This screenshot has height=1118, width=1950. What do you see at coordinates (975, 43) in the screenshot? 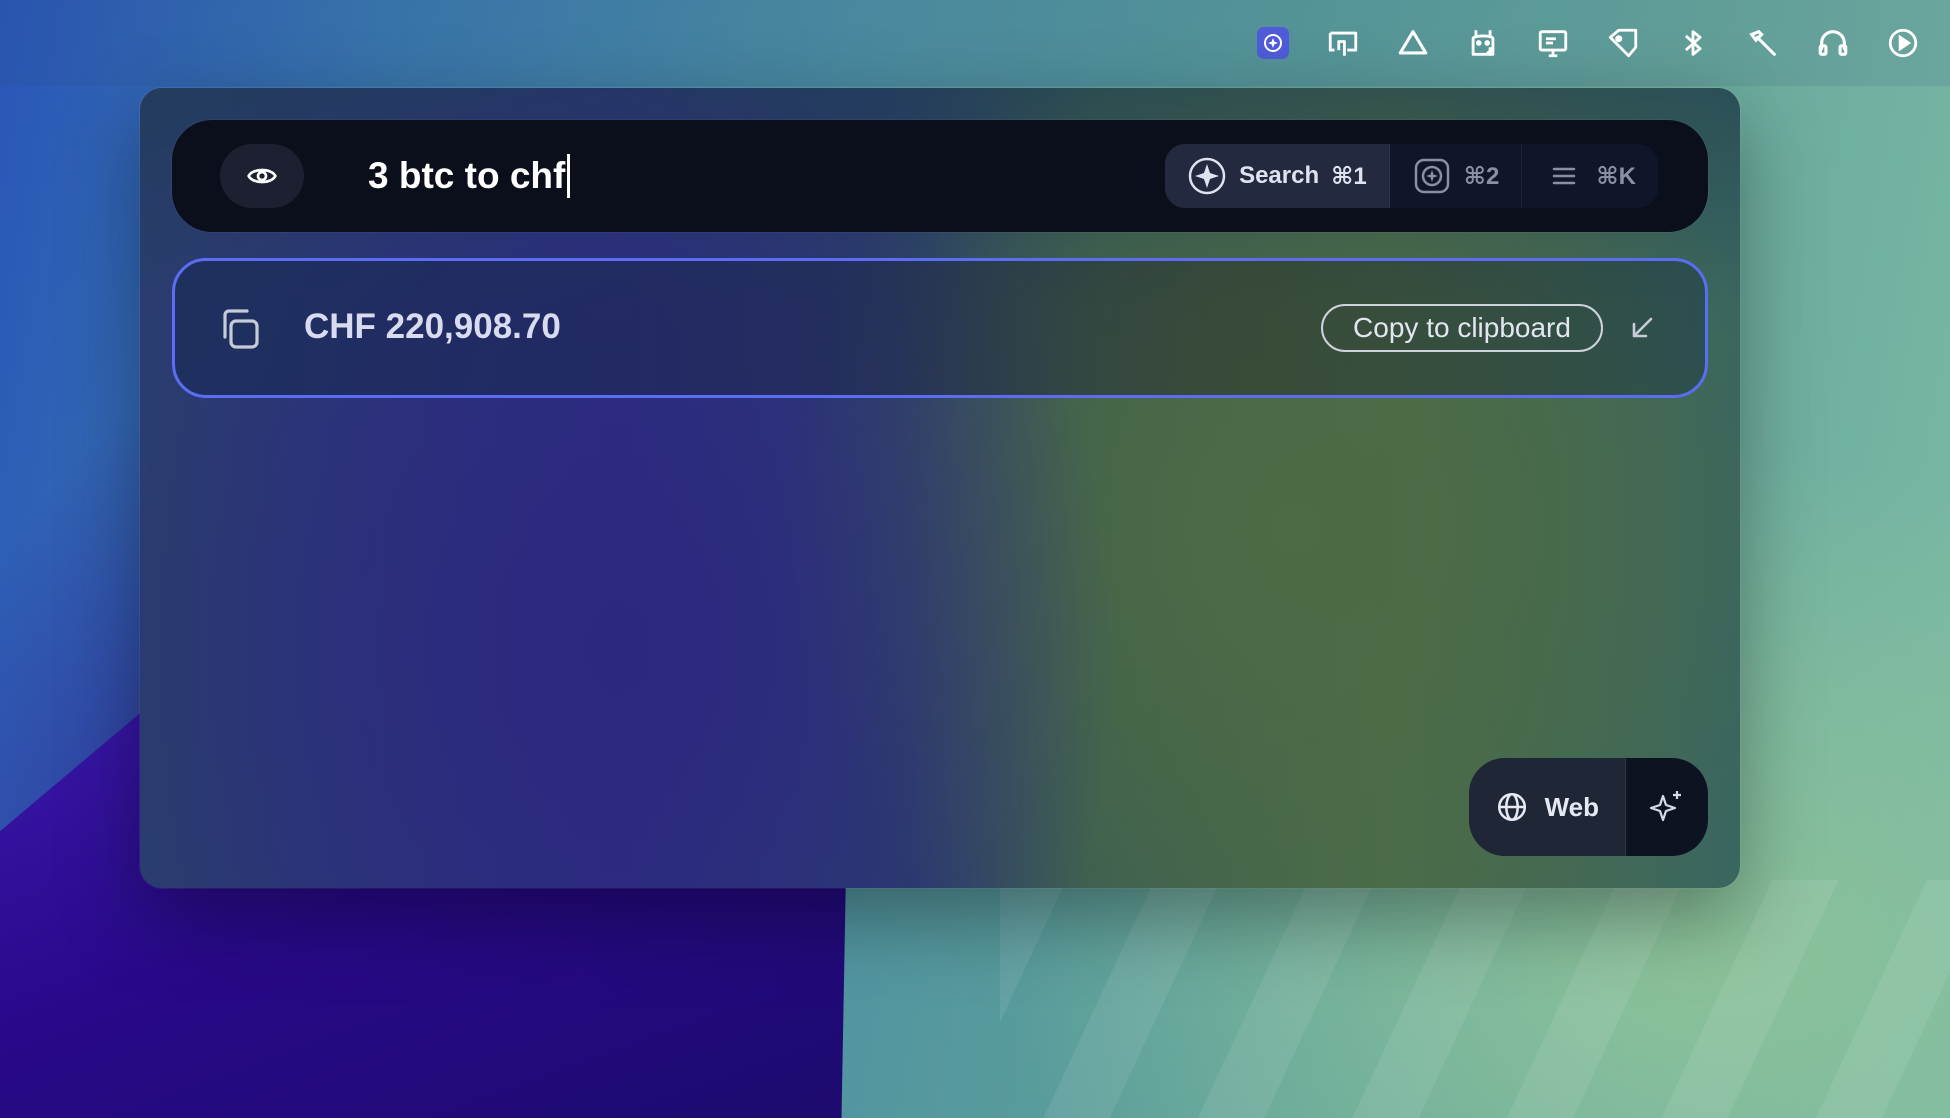
I see `menu-bar` at bounding box center [975, 43].